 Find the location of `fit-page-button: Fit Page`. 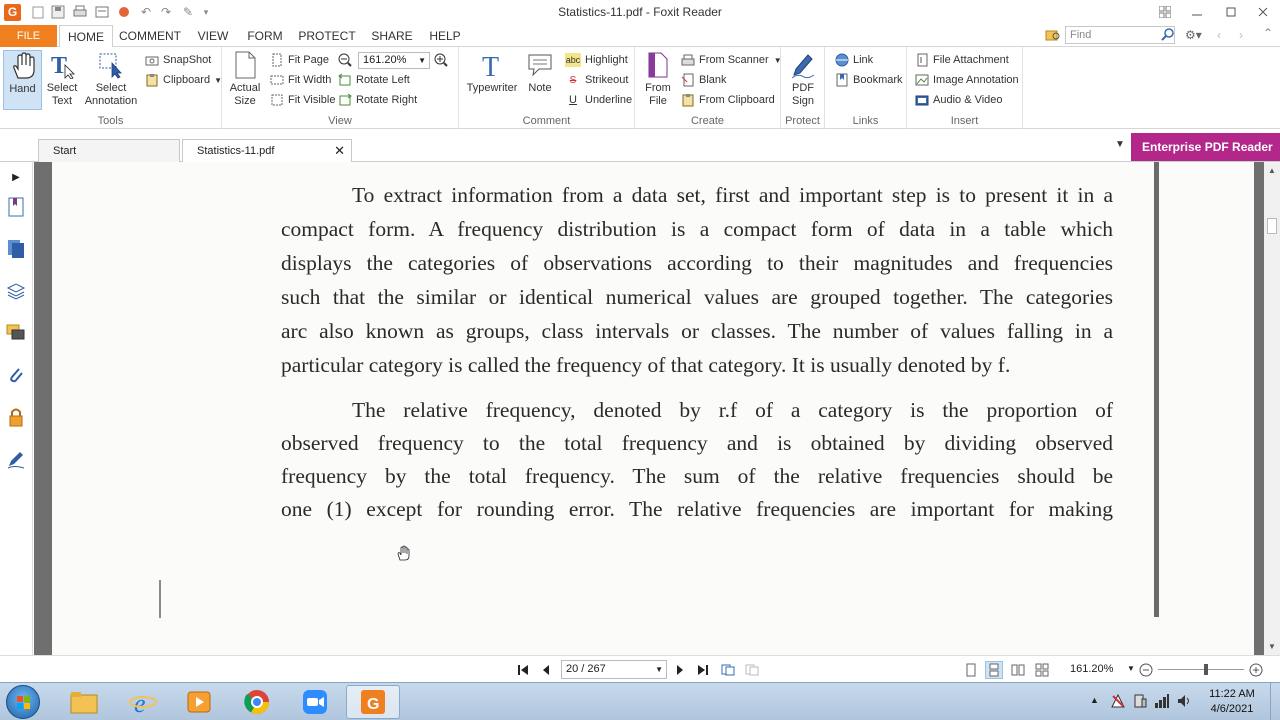

fit-page-button: Fit Page is located at coordinates (299, 60).